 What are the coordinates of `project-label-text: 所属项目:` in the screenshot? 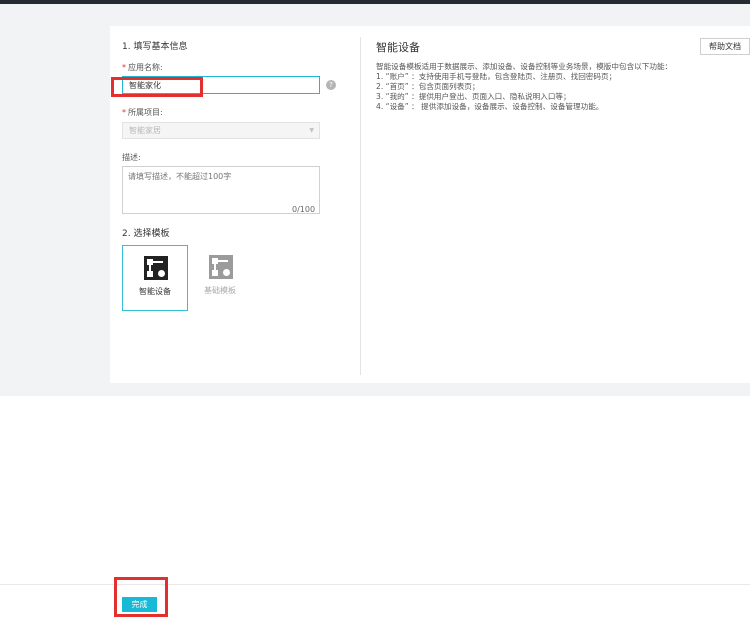 It's located at (145, 112).